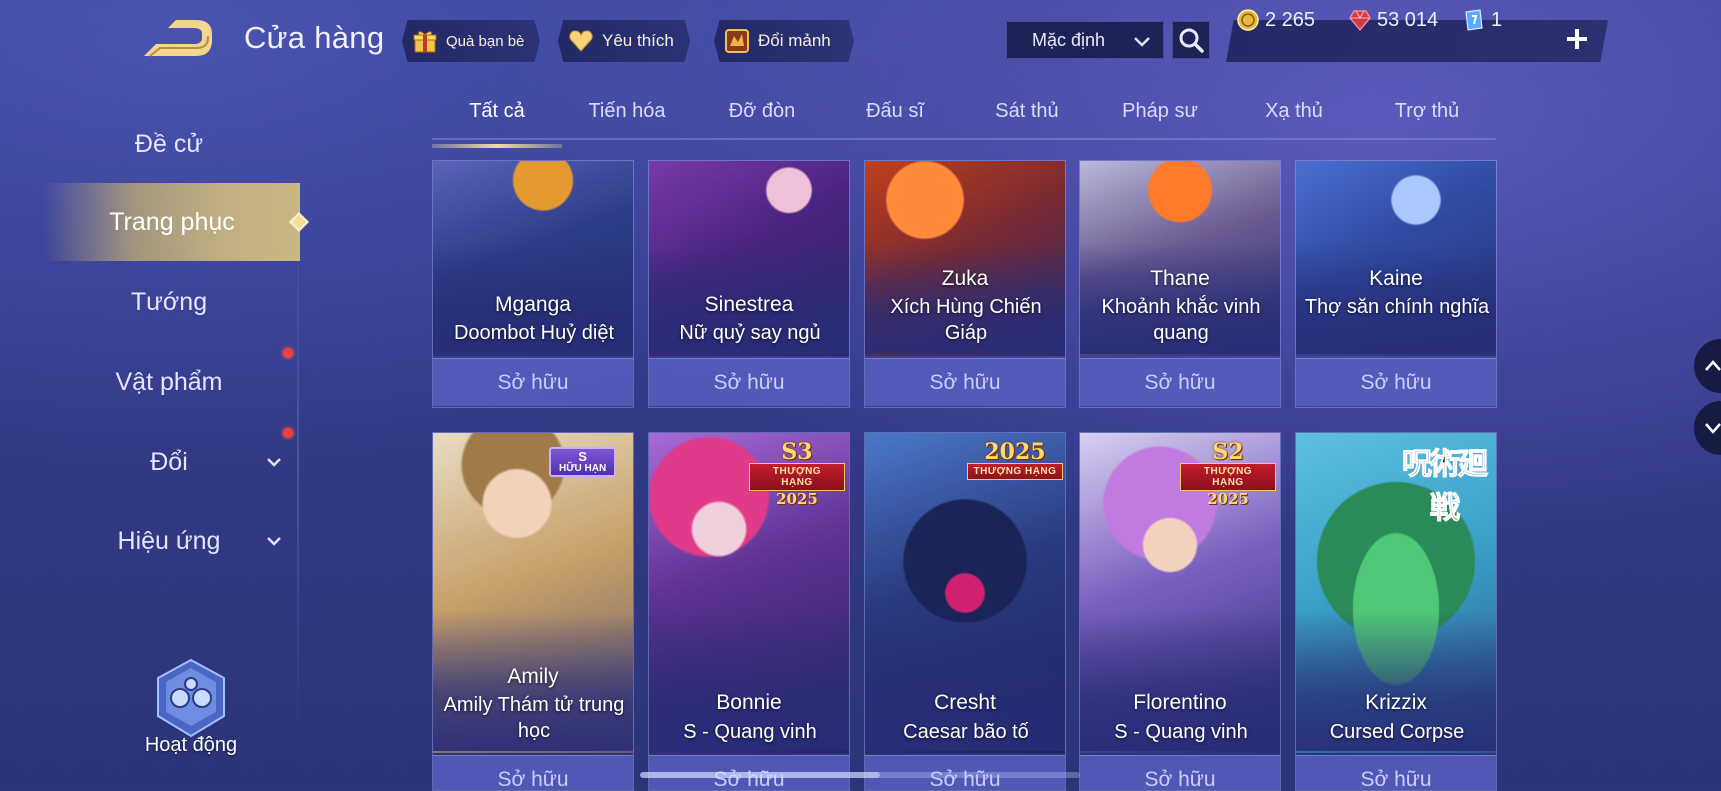  I want to click on scroll-down-button, so click(1707, 428).